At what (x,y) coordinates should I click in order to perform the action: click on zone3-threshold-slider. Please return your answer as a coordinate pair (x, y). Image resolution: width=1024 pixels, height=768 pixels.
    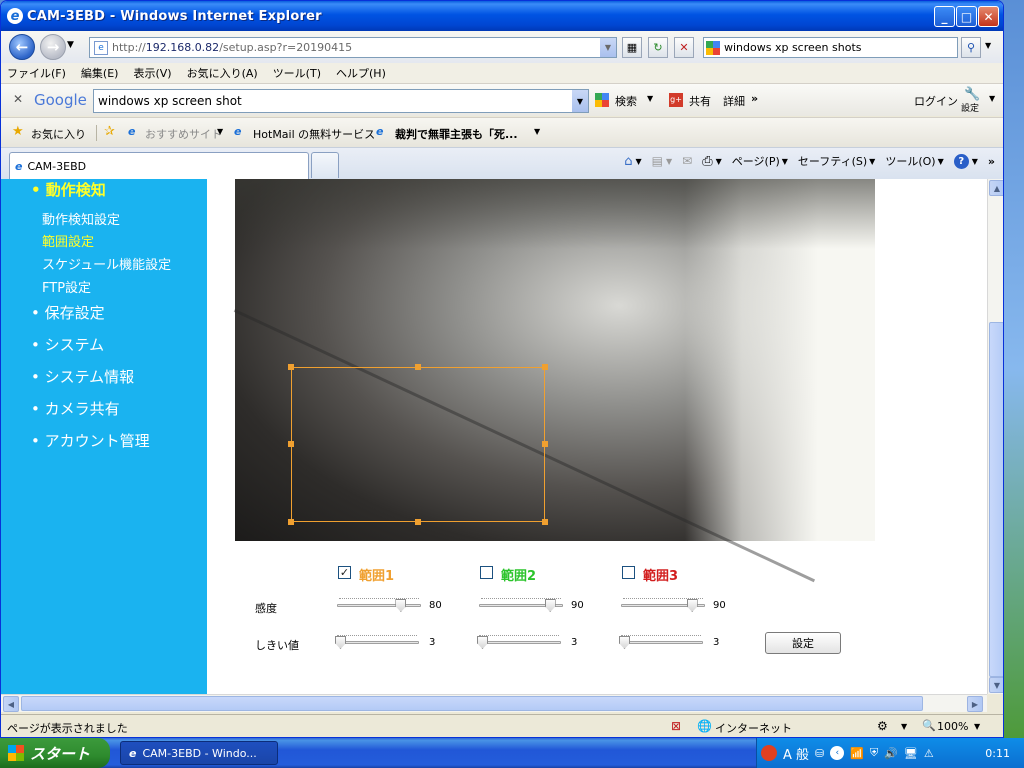
    Looking at the image, I should click on (661, 642).